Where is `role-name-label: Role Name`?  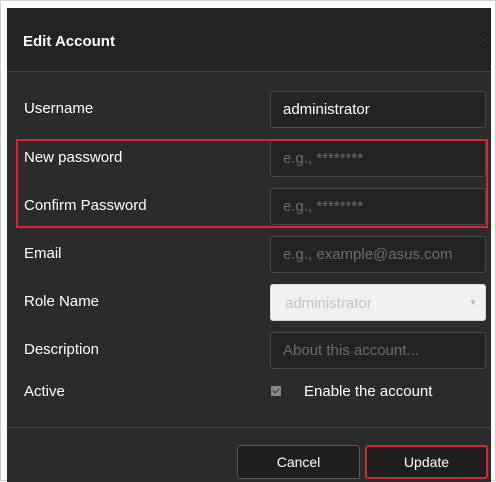 role-name-label: Role Name is located at coordinates (62, 301).